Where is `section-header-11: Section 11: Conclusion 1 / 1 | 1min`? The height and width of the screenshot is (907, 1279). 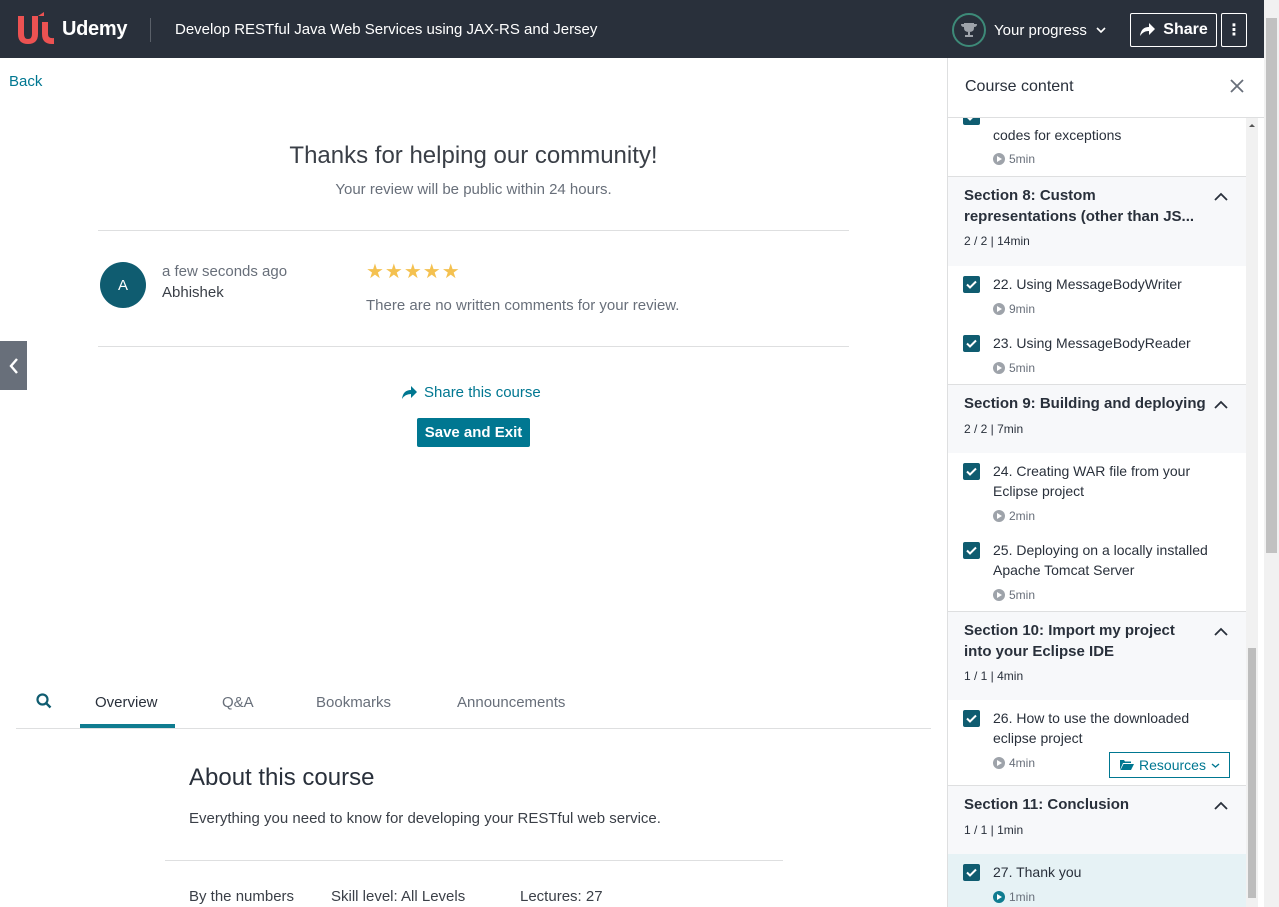 section-header-11: Section 11: Conclusion 1 / 1 | 1min is located at coordinates (1097, 819).